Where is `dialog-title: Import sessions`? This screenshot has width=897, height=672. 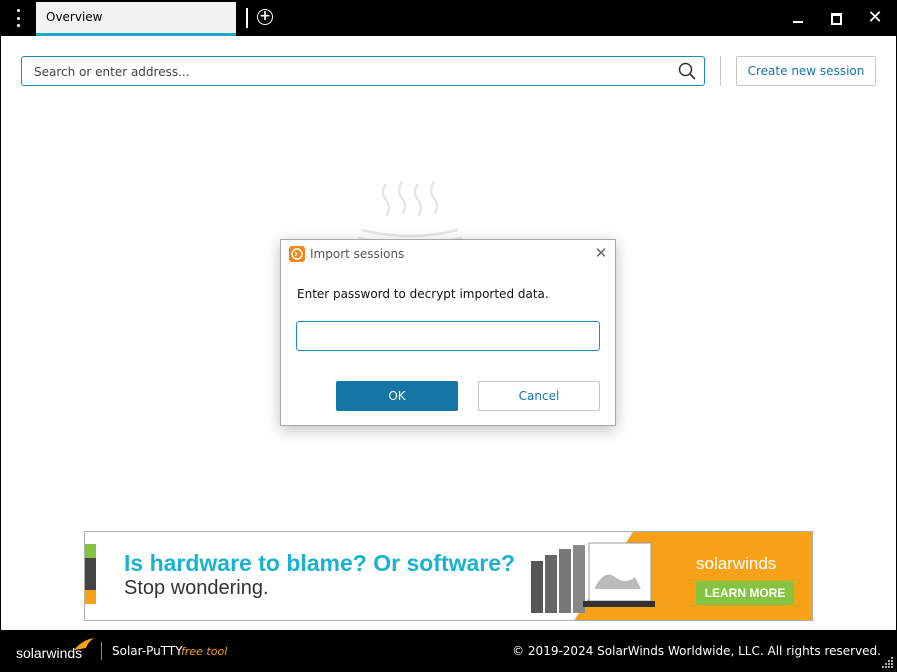
dialog-title: Import sessions is located at coordinates (357, 254).